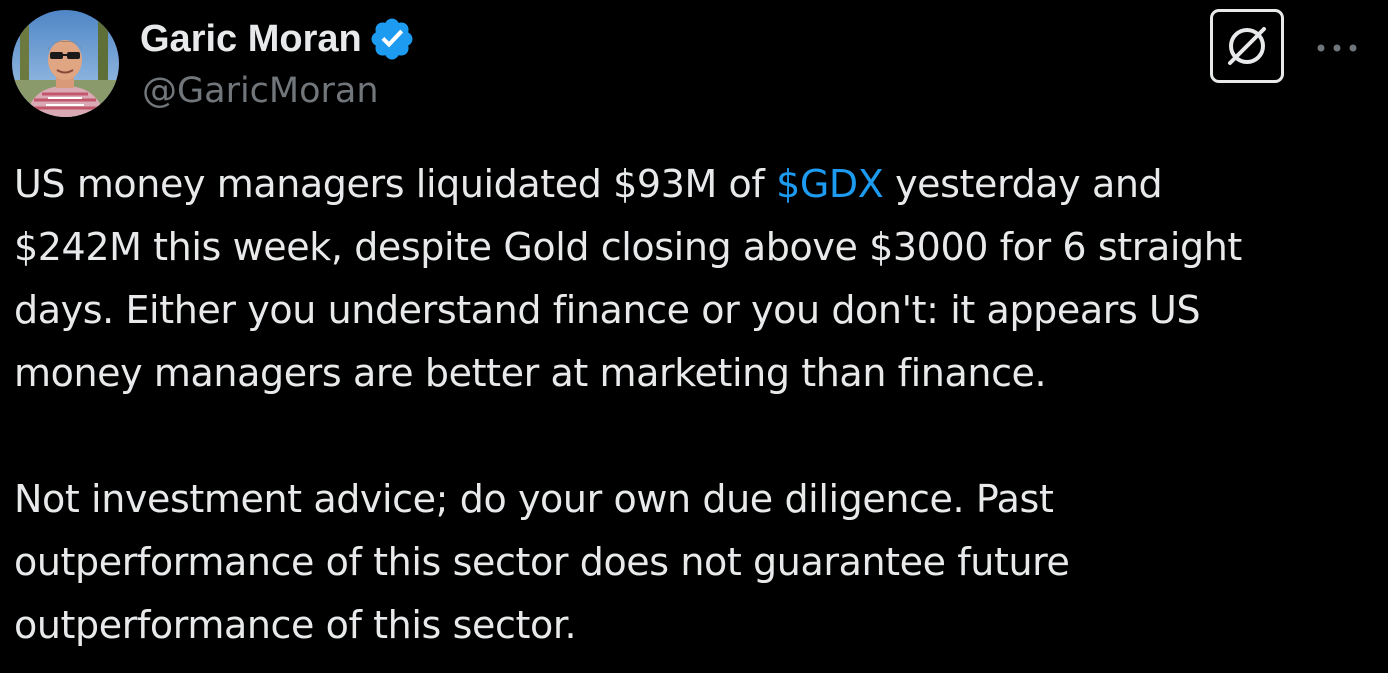 This screenshot has width=1388, height=673. Describe the element at coordinates (395, 184) in the screenshot. I see `tweet-text-segment: US money managers liquidated $93M of` at that location.